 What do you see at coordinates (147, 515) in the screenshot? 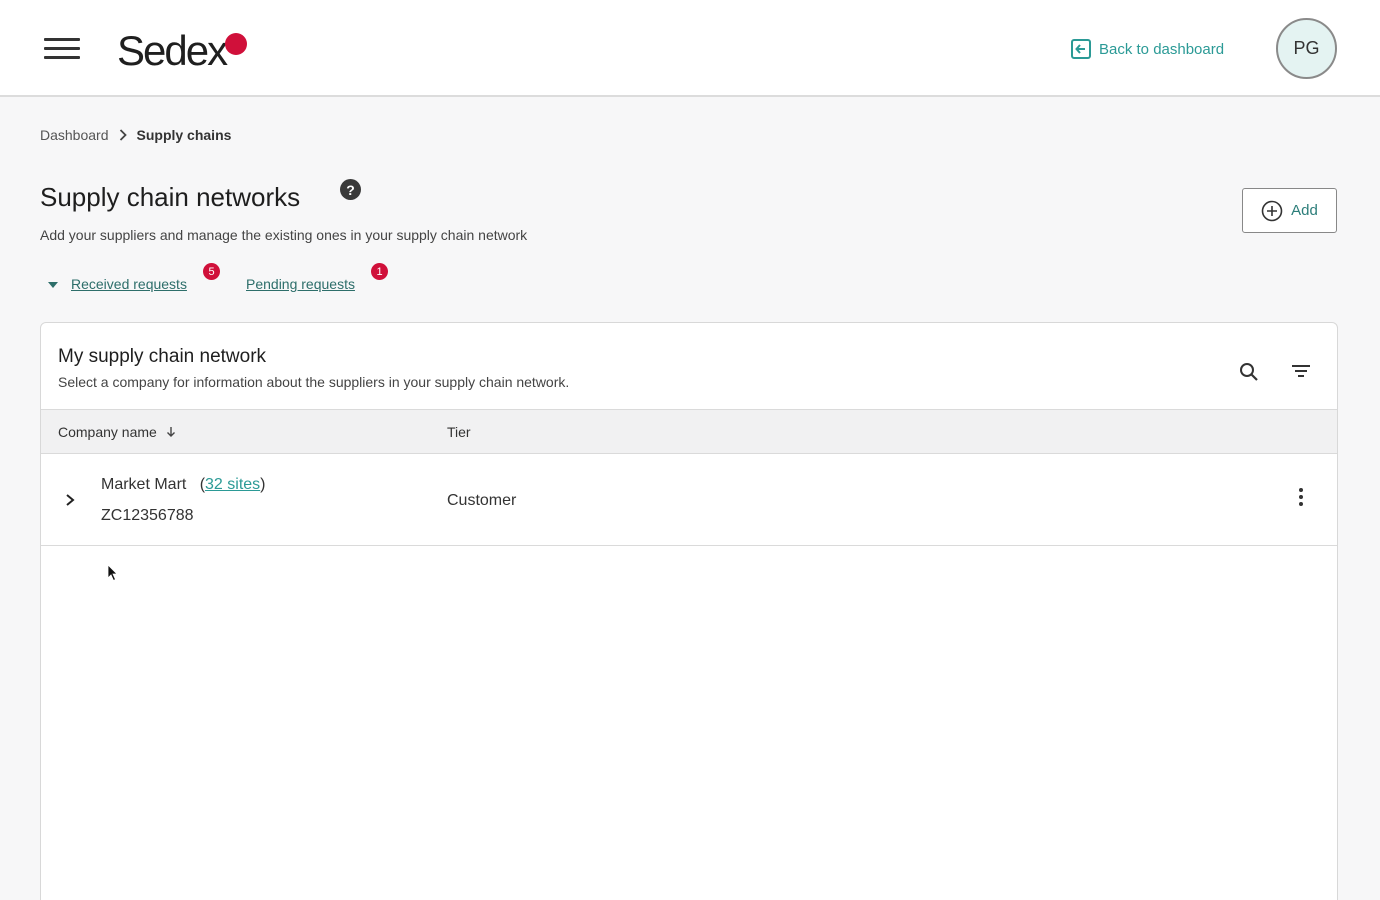
I see `company-id: ZC12356788` at bounding box center [147, 515].